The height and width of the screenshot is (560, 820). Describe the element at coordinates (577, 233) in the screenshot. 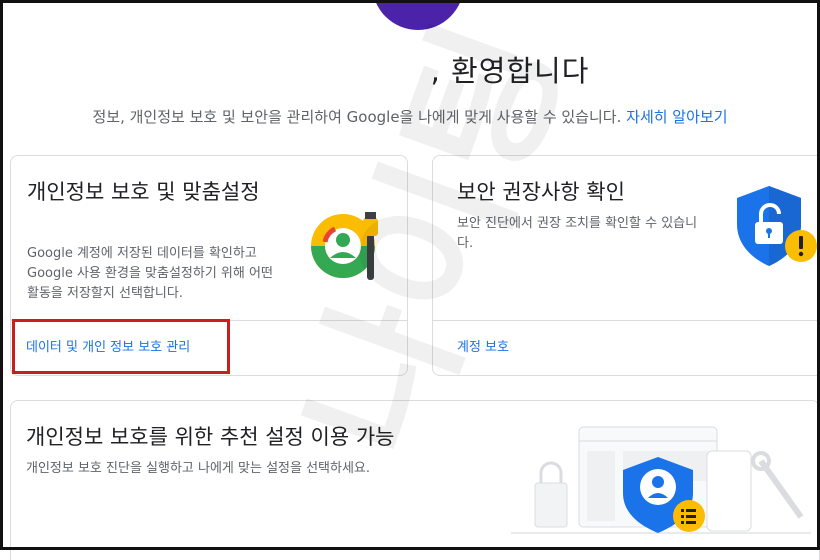

I see `security-card-description: 보안 진단에서 권장 조치를 확인할 수 있습니다.` at that location.